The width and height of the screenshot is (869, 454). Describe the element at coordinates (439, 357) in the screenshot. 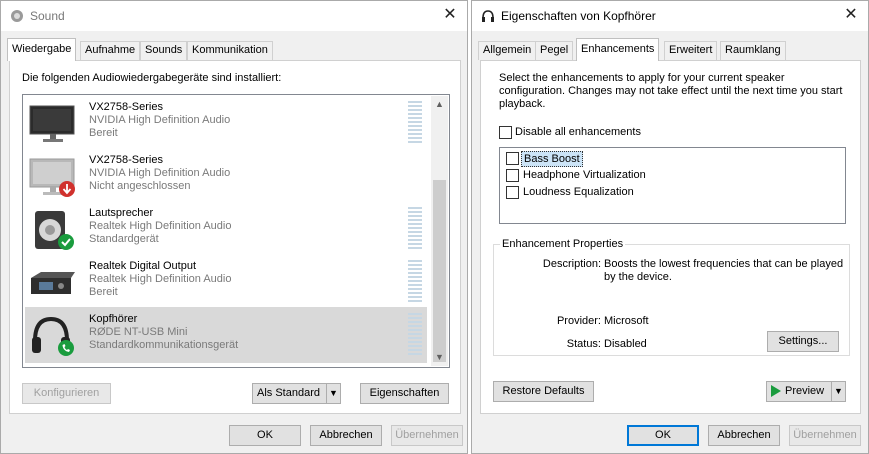

I see `scroll-down-icon: ▼` at that location.